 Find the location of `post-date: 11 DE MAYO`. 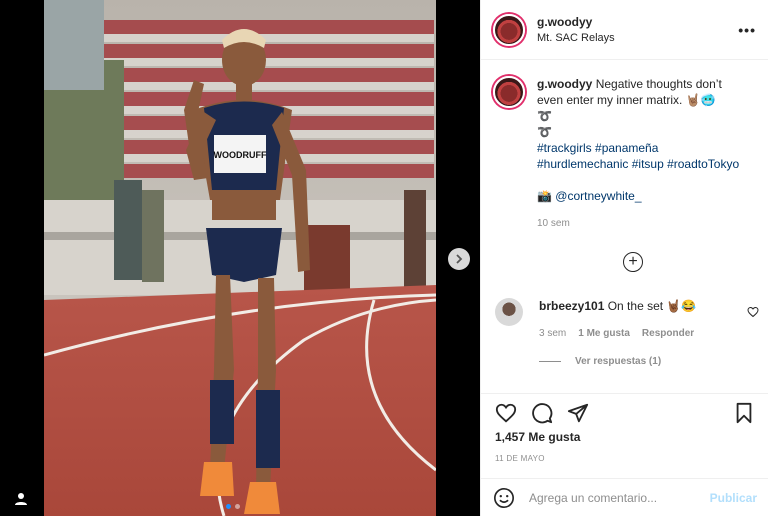

post-date: 11 DE MAYO is located at coordinates (520, 458).